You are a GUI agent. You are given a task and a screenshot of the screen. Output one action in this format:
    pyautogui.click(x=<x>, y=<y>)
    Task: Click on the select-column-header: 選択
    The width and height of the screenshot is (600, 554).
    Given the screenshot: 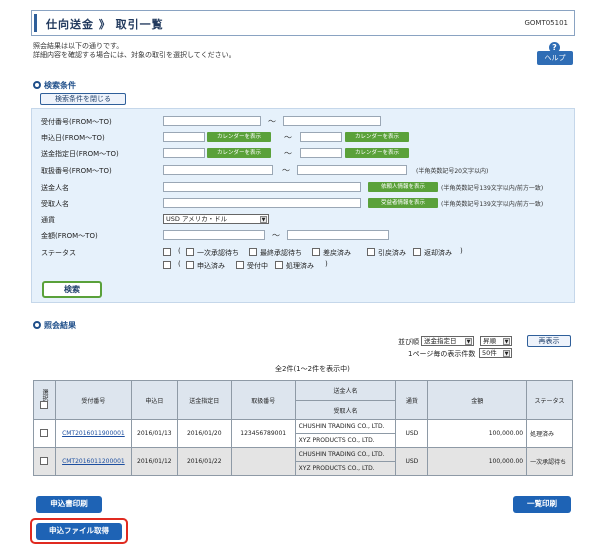 What is the action you would take?
    pyautogui.click(x=44, y=400)
    